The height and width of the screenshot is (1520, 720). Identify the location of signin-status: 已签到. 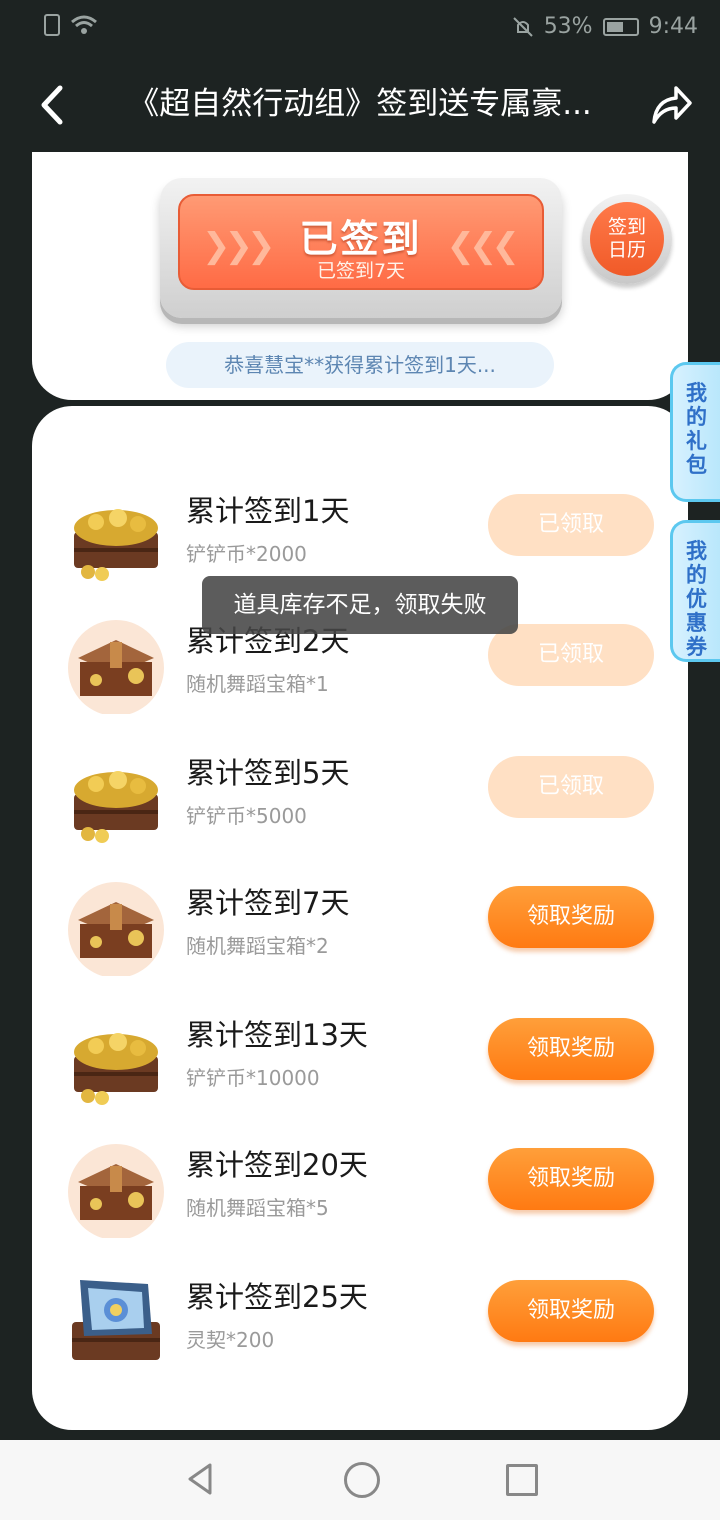
(361, 239).